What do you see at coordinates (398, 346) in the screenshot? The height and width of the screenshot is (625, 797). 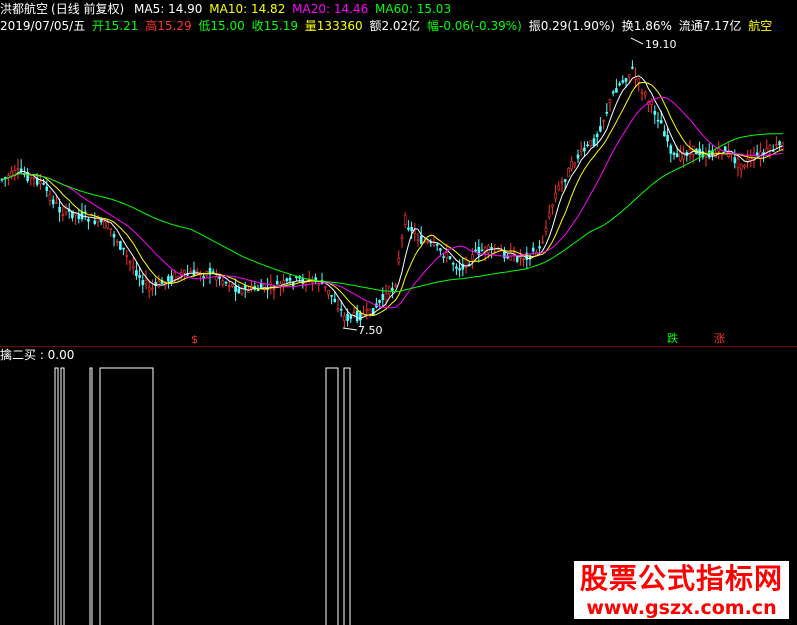 I see `panel-divider` at bounding box center [398, 346].